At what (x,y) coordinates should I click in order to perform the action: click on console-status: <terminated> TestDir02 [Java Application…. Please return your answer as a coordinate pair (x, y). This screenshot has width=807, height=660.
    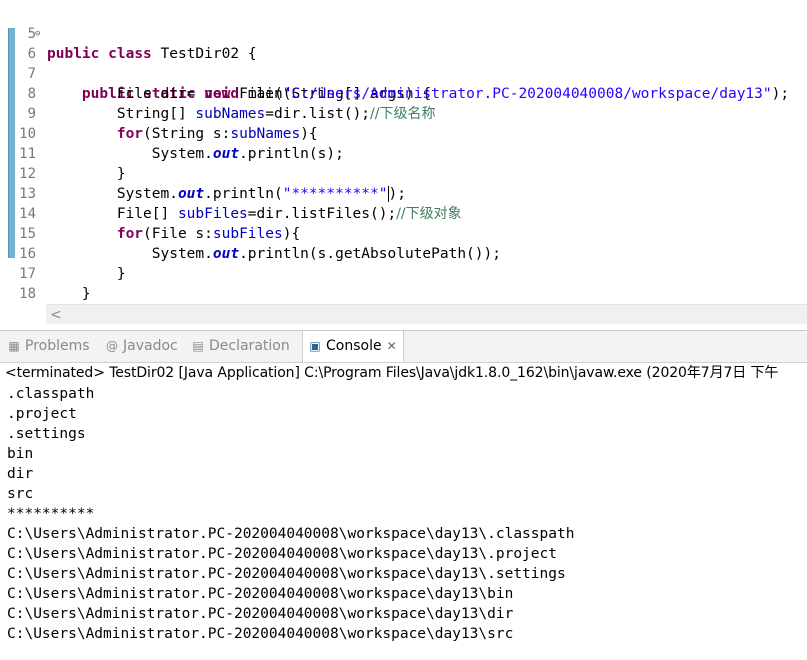
    Looking at the image, I should click on (392, 373).